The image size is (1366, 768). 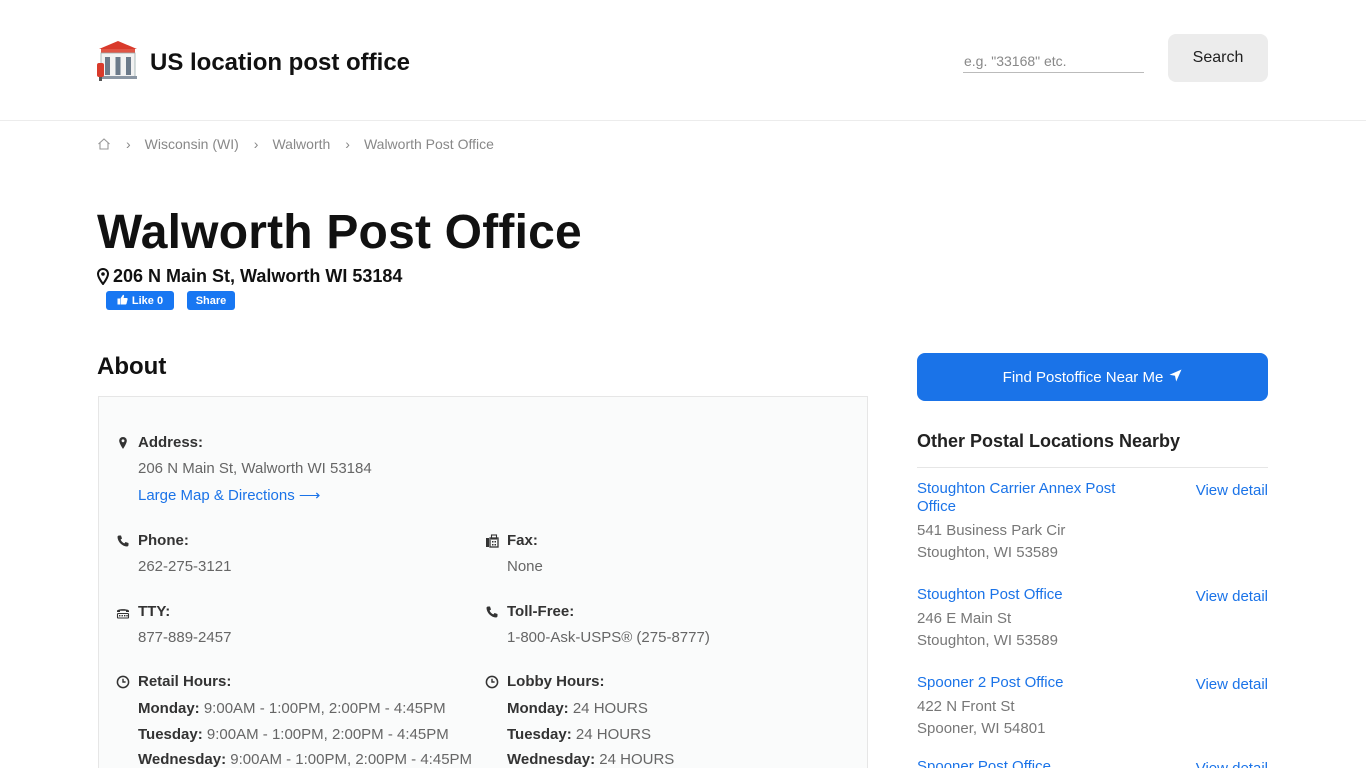 What do you see at coordinates (579, 734) in the screenshot?
I see `lobby-hours-row: Tuesday: 24 HOURS` at bounding box center [579, 734].